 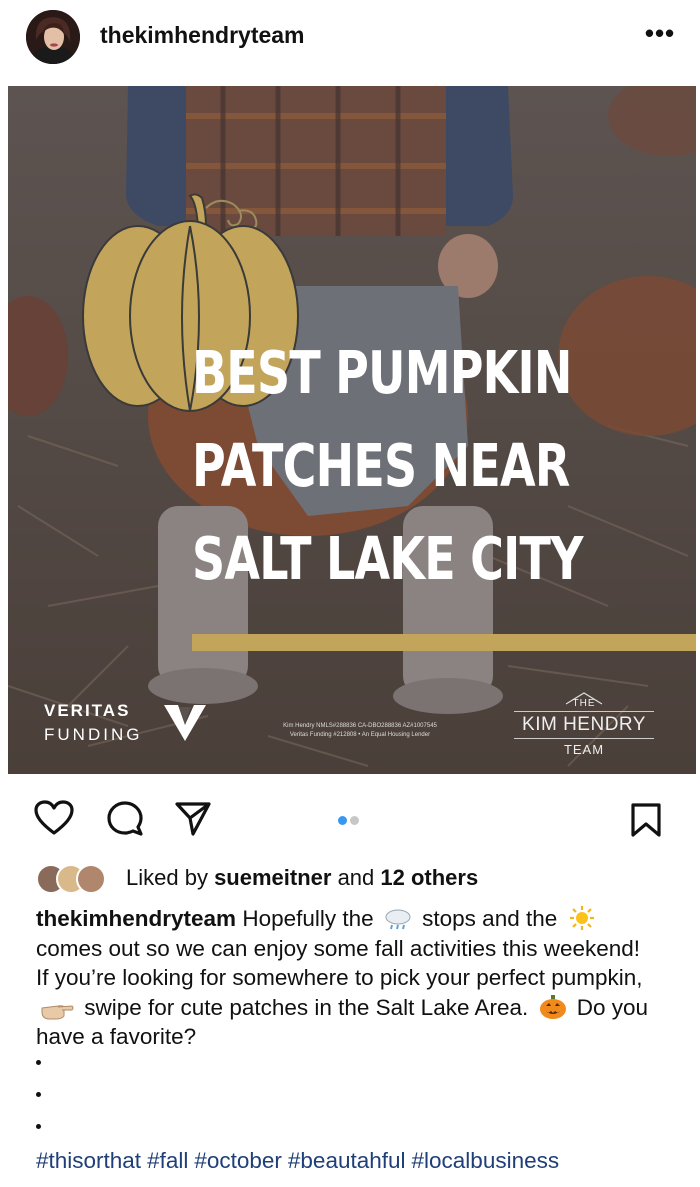 What do you see at coordinates (272, 877) in the screenshot?
I see `liker-username: suemeitner` at bounding box center [272, 877].